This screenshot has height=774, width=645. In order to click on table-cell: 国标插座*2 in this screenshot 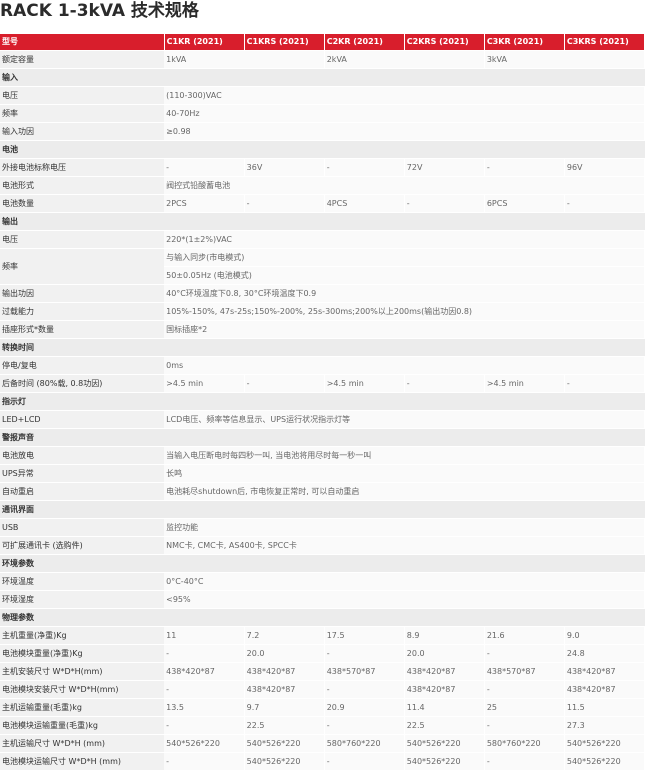, I will do `click(404, 329)`.